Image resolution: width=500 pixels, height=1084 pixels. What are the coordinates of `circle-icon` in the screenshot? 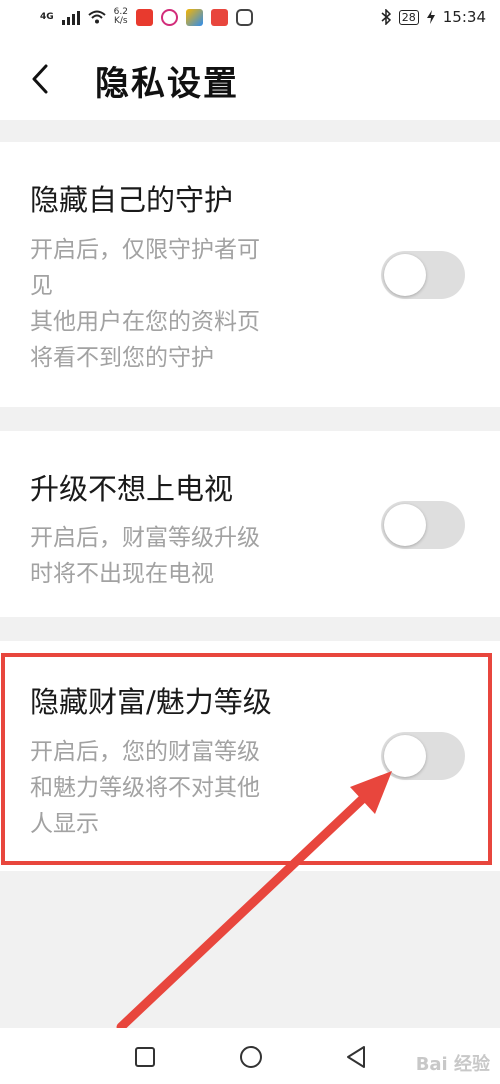 It's located at (251, 1057).